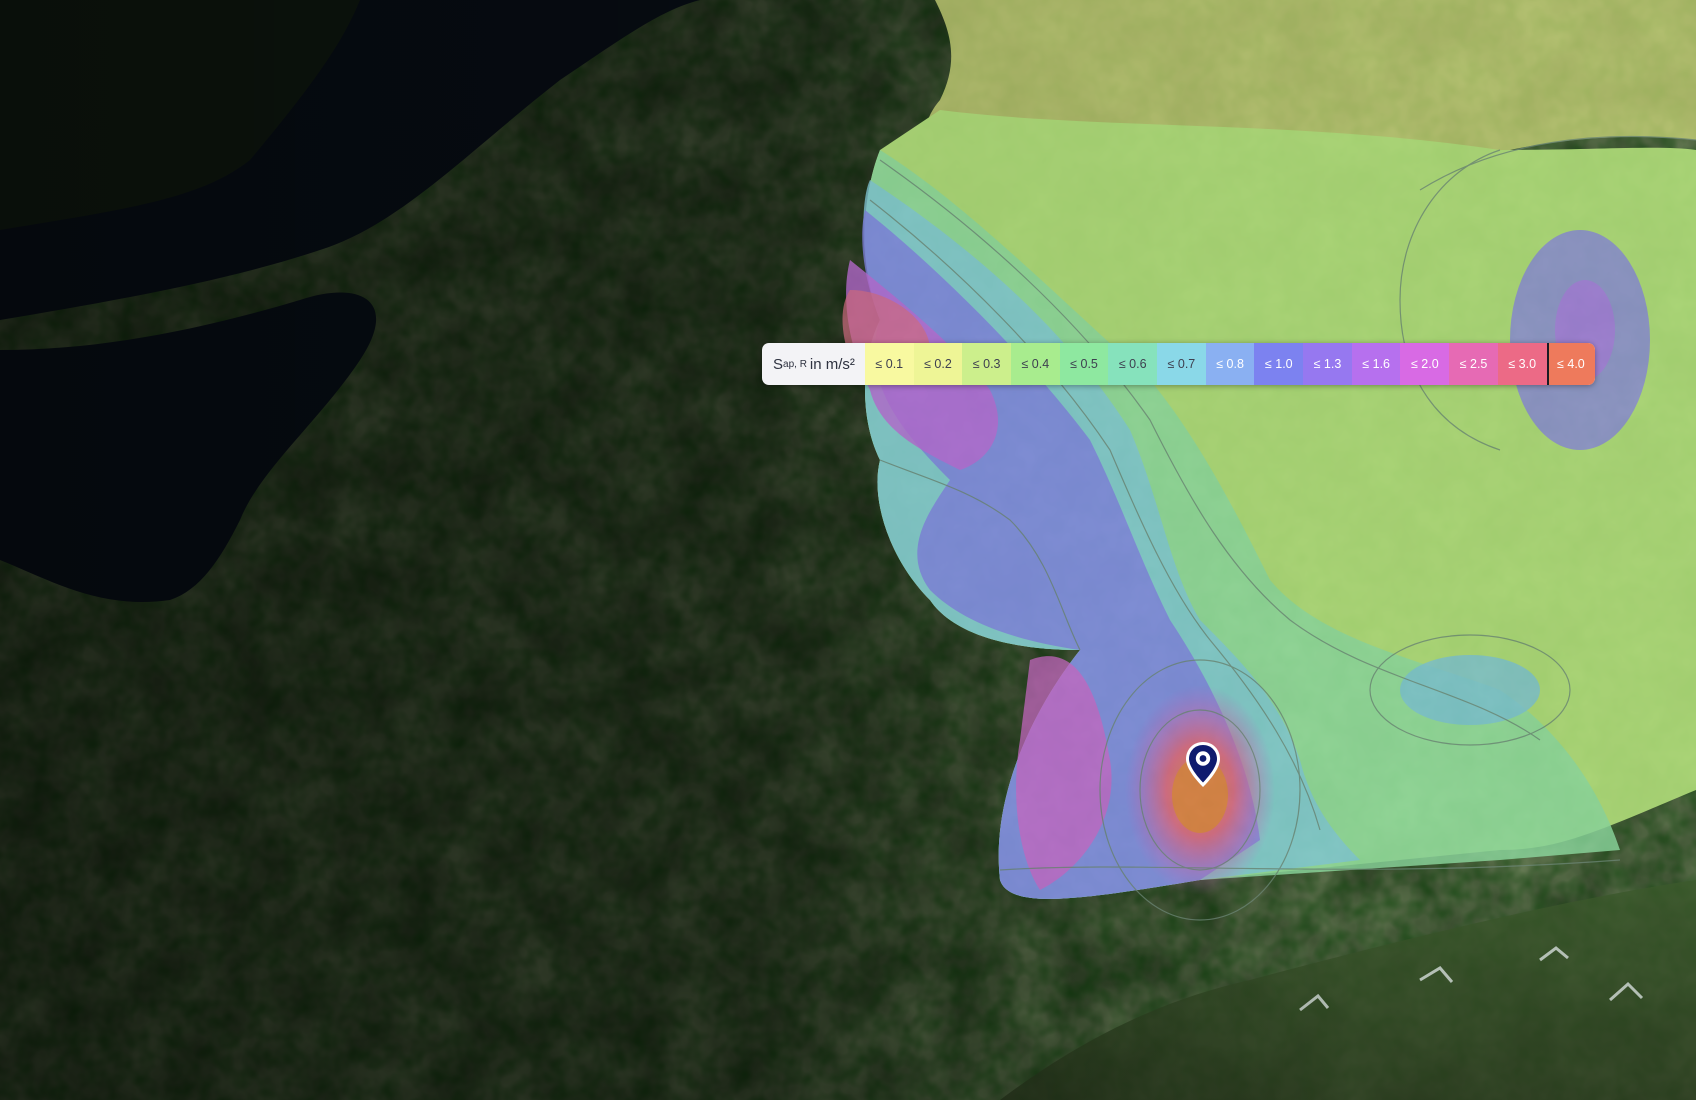  Describe the element at coordinates (889, 364) in the screenshot. I see `legend-item: ≤ 0.1` at that location.